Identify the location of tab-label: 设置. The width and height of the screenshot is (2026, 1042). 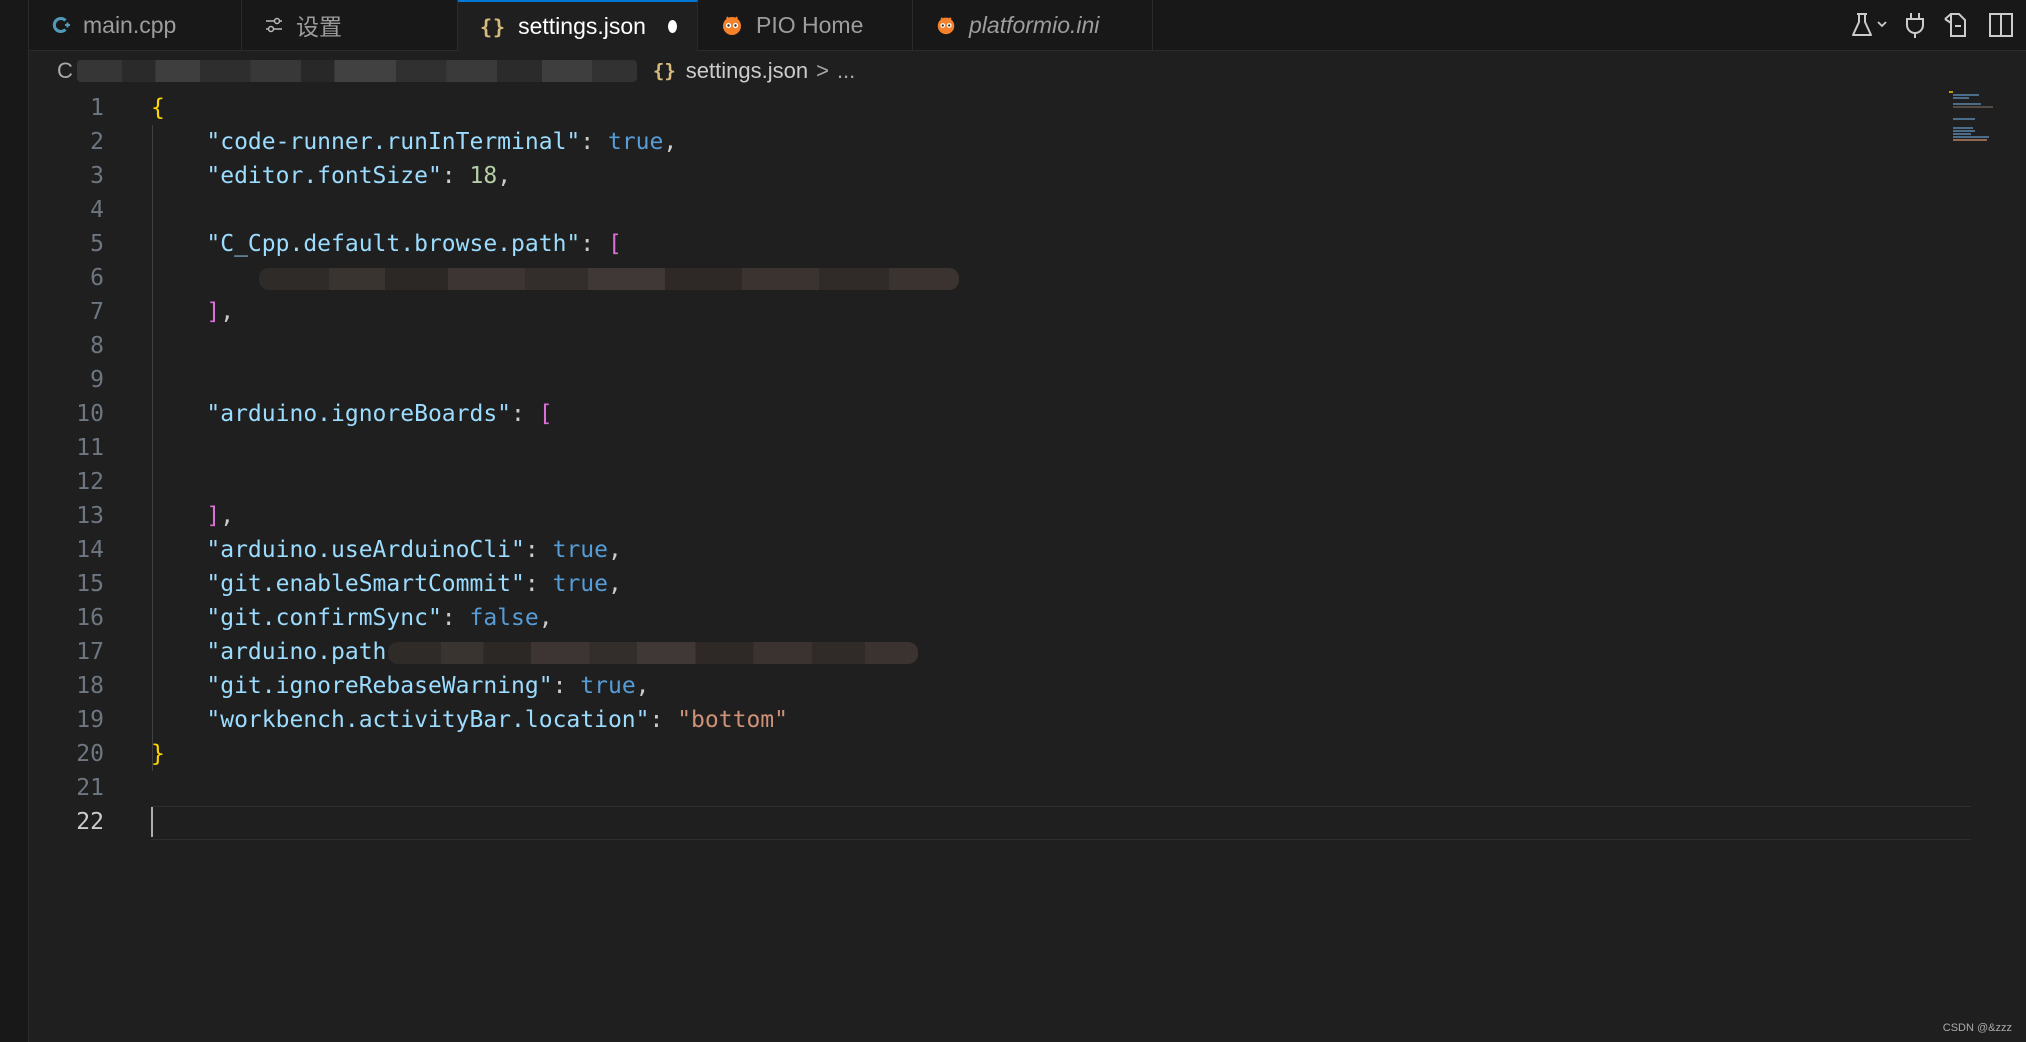
(319, 27).